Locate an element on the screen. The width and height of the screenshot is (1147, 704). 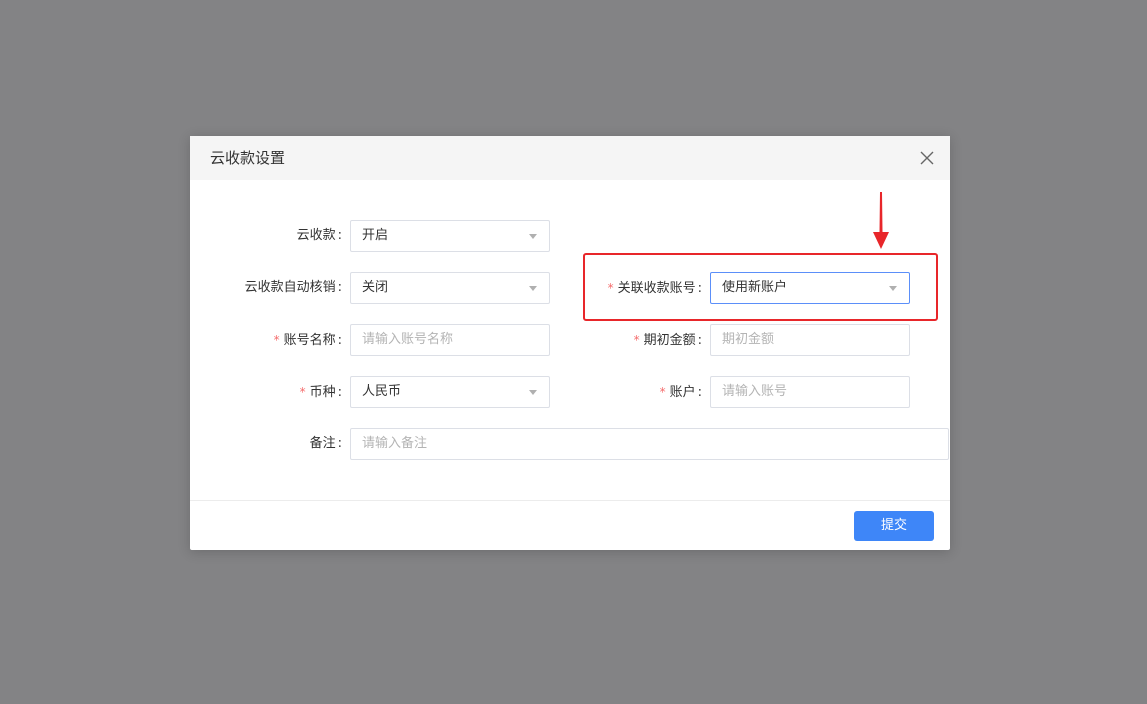
dialog-title: 云收款设置 is located at coordinates (248, 158).